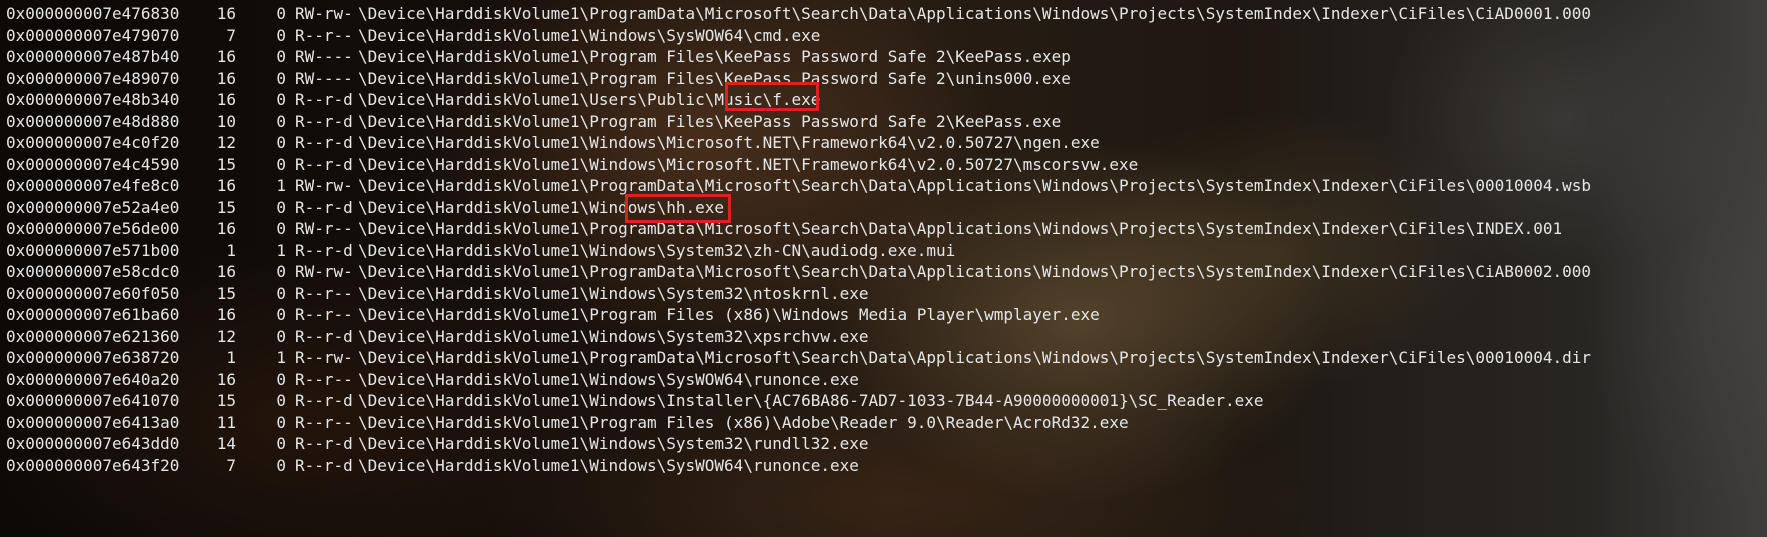 Image resolution: width=1767 pixels, height=537 pixels. I want to click on object-address: 0x000000007e487b40, so click(93, 56).